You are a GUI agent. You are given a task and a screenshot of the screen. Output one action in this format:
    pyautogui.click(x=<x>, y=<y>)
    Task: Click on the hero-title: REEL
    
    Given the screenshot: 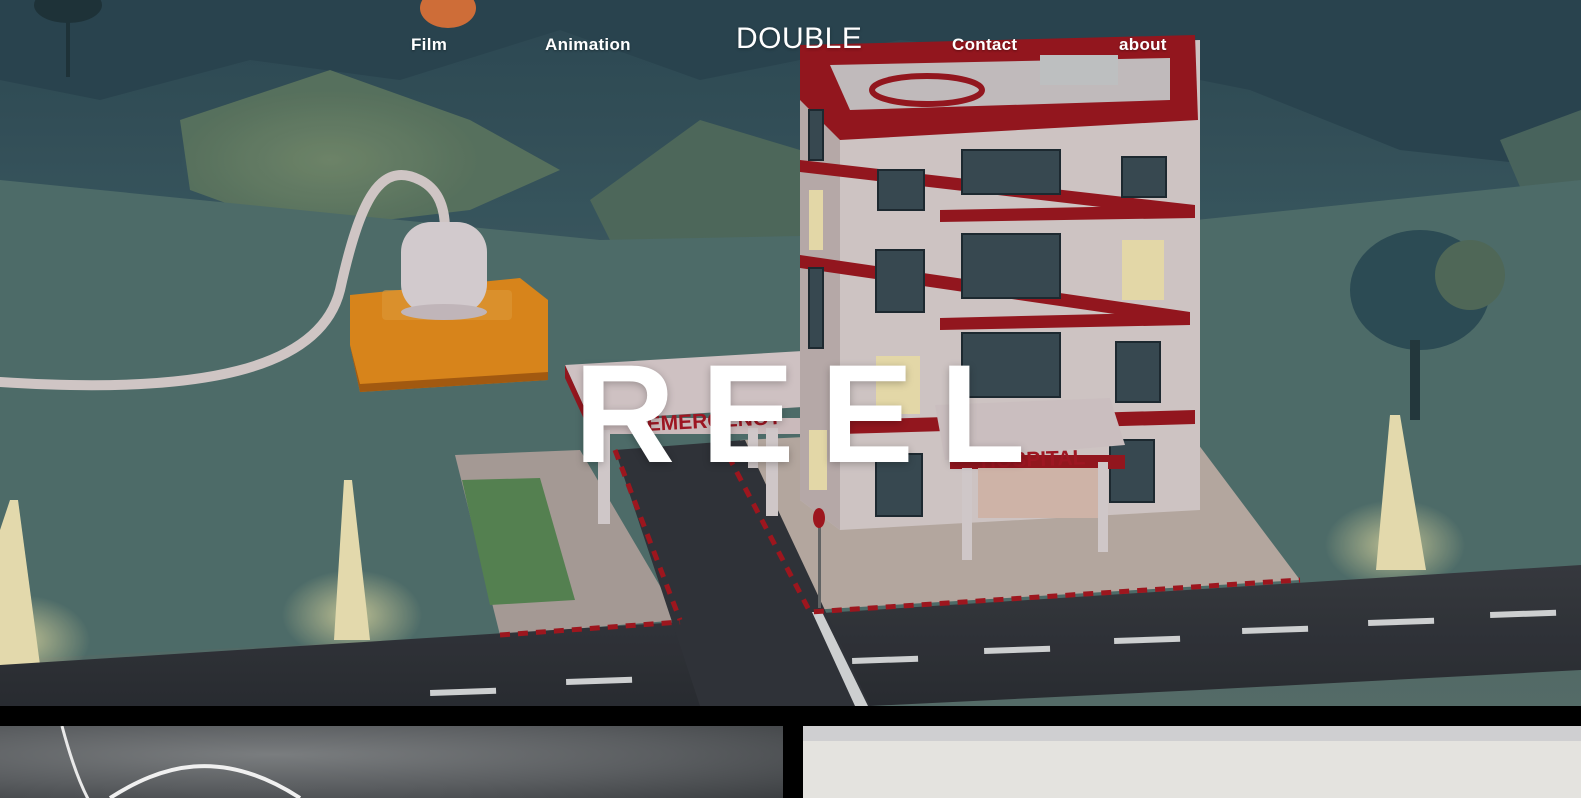 What is the action you would take?
    pyautogui.click(x=813, y=413)
    